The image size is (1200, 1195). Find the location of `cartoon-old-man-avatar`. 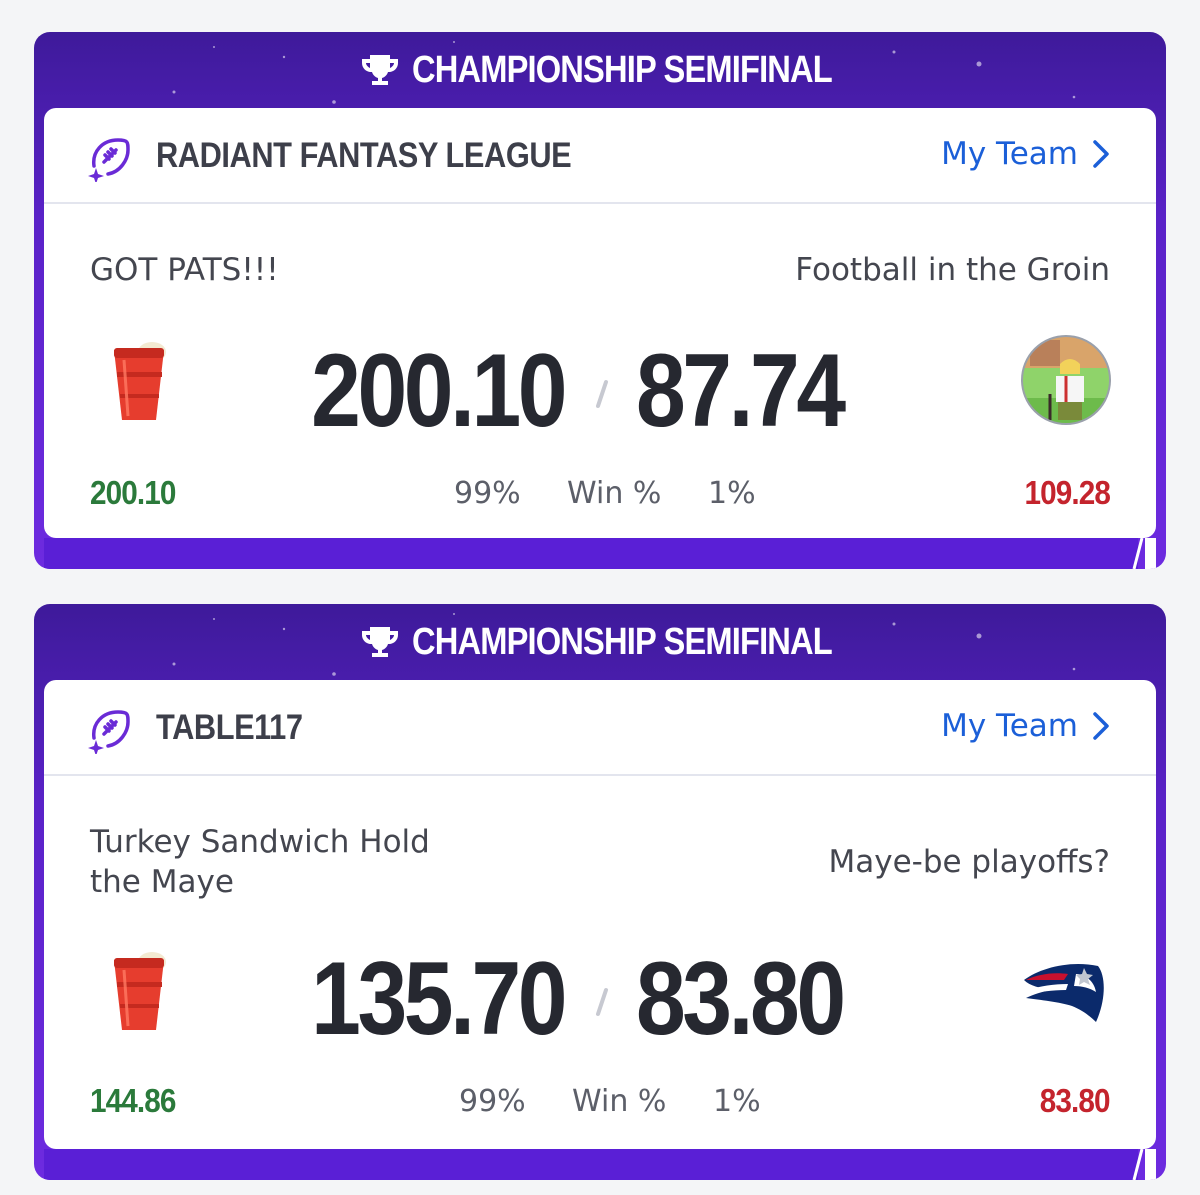

cartoon-old-man-avatar is located at coordinates (1066, 380).